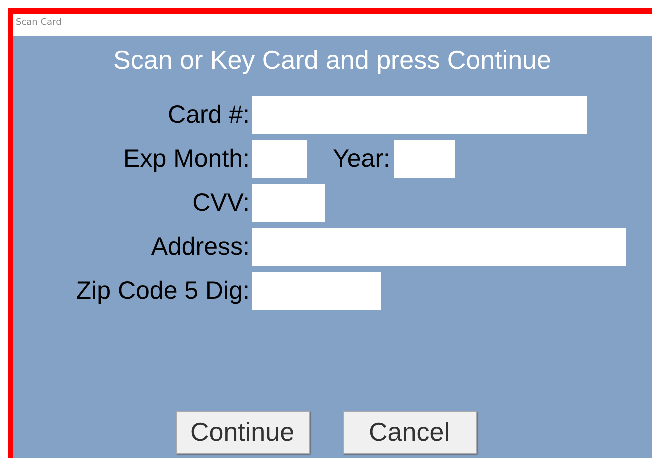 The image size is (652, 458). What do you see at coordinates (163, 291) in the screenshot?
I see `field-label: Zip Code 5 Dig:` at bounding box center [163, 291].